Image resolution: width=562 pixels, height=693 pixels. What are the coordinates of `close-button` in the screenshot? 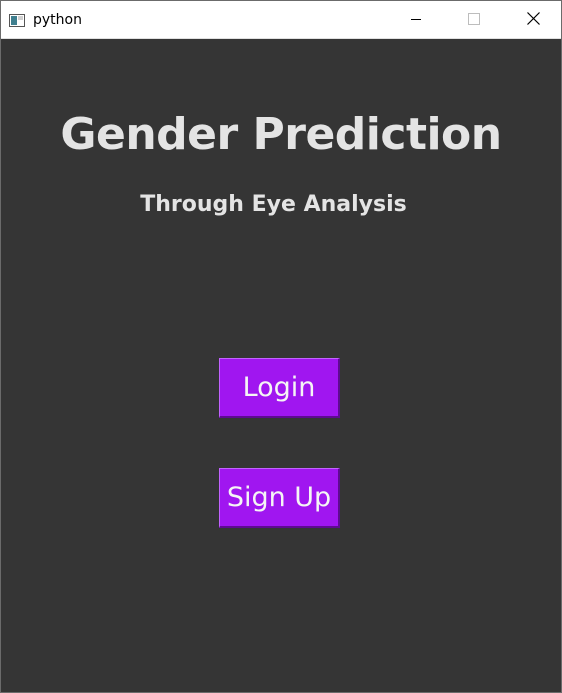 It's located at (533, 19).